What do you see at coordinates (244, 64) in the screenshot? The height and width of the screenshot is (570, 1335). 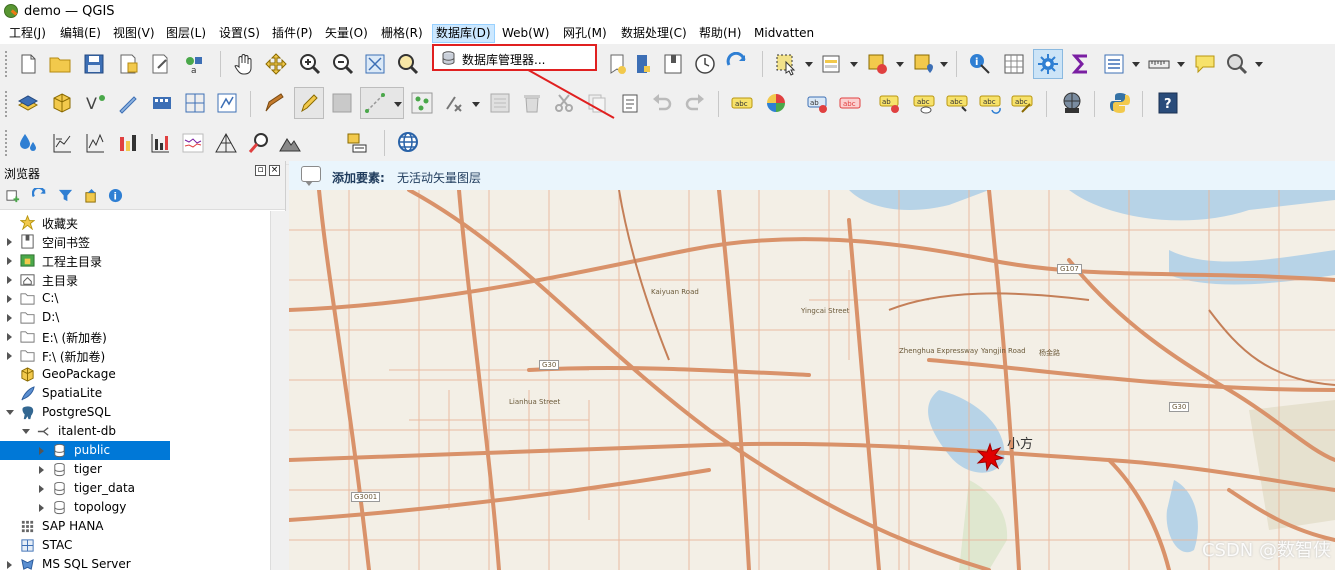 I see `pan-hand-icon` at bounding box center [244, 64].